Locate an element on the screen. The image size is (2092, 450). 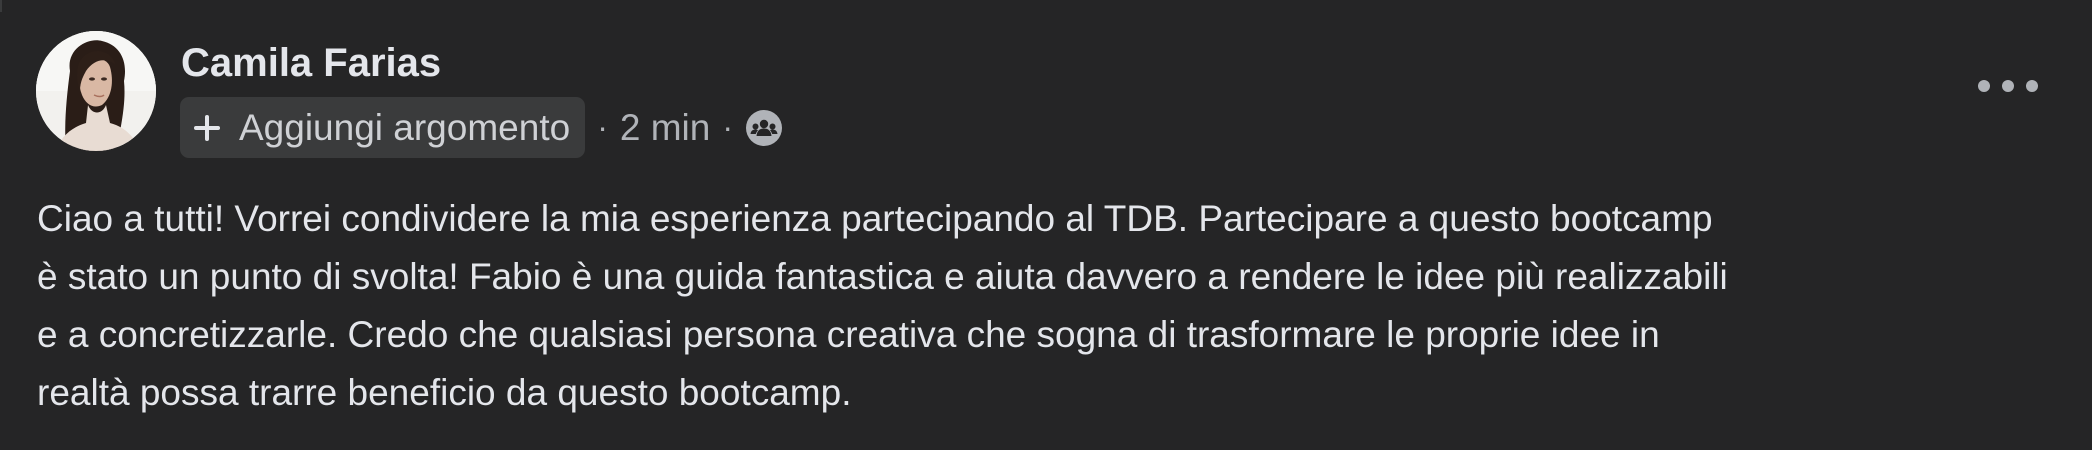
plus-icon is located at coordinates (207, 127).